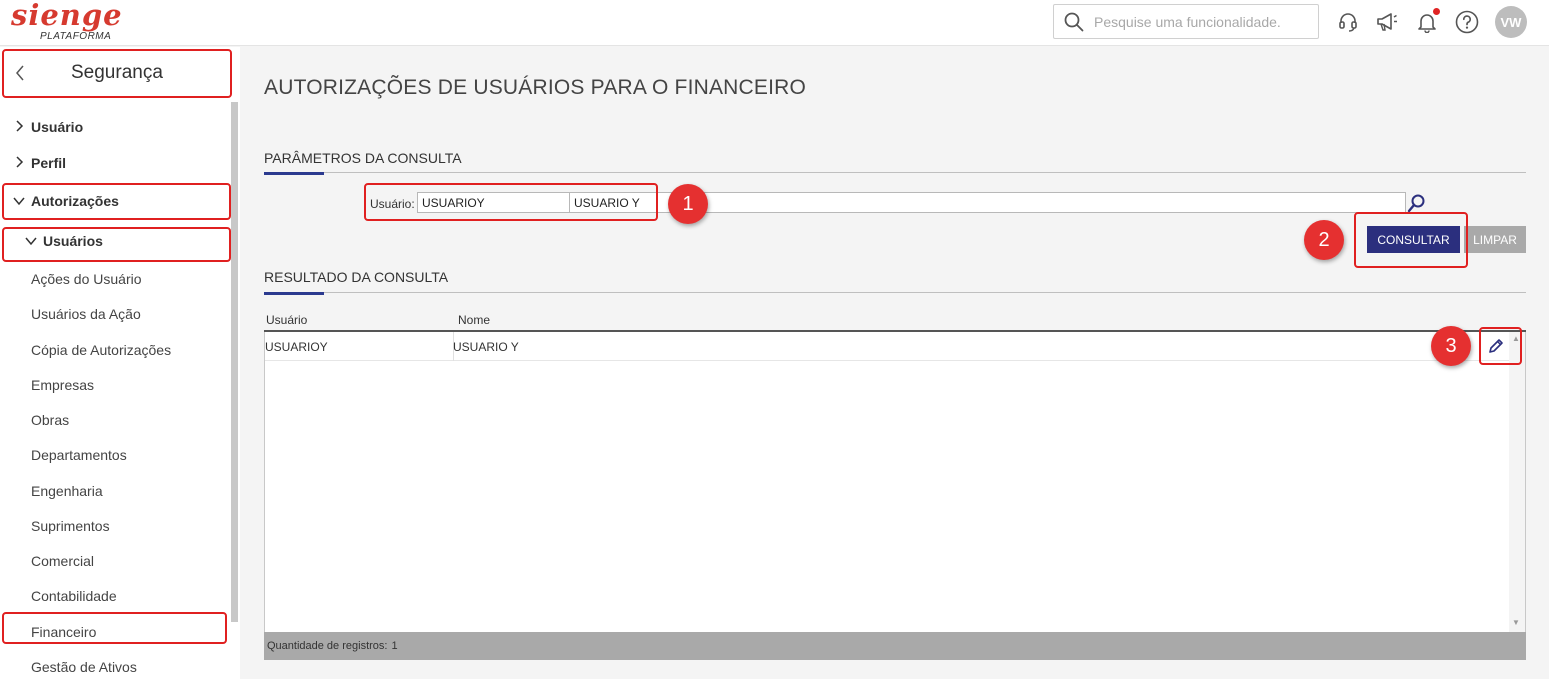  What do you see at coordinates (76, 36) in the screenshot?
I see `logo-subtitle: PLATAFORMA` at bounding box center [76, 36].